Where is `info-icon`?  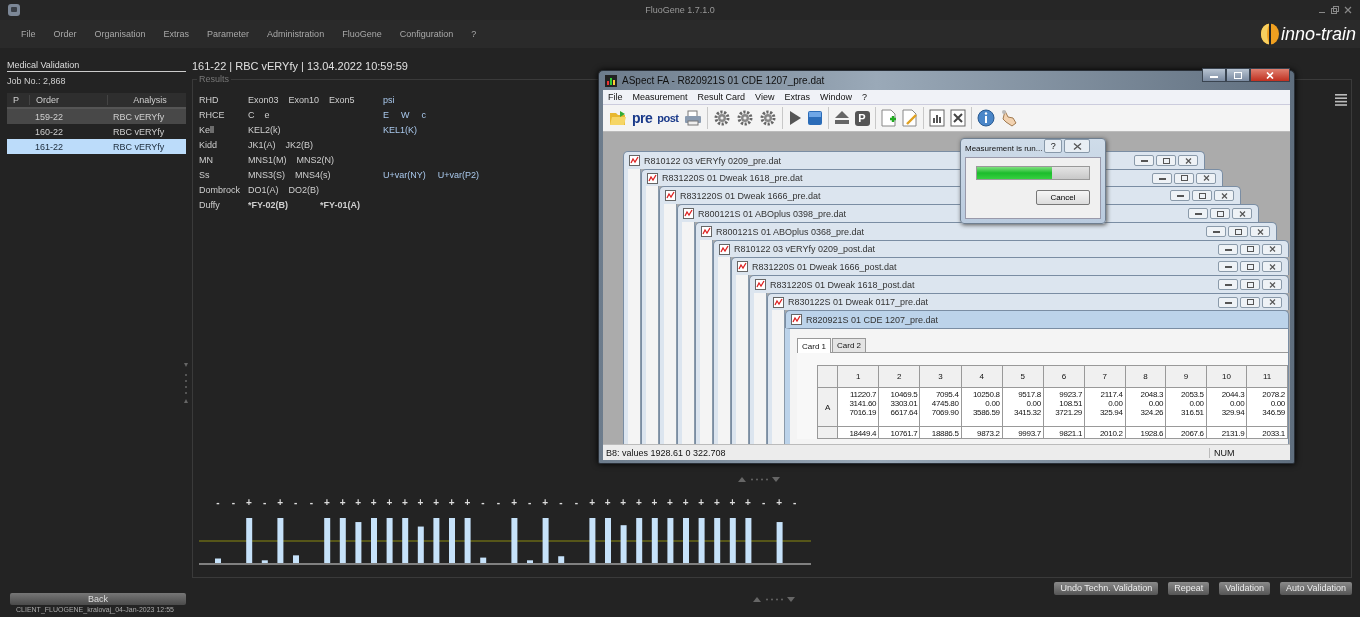 info-icon is located at coordinates (985, 118).